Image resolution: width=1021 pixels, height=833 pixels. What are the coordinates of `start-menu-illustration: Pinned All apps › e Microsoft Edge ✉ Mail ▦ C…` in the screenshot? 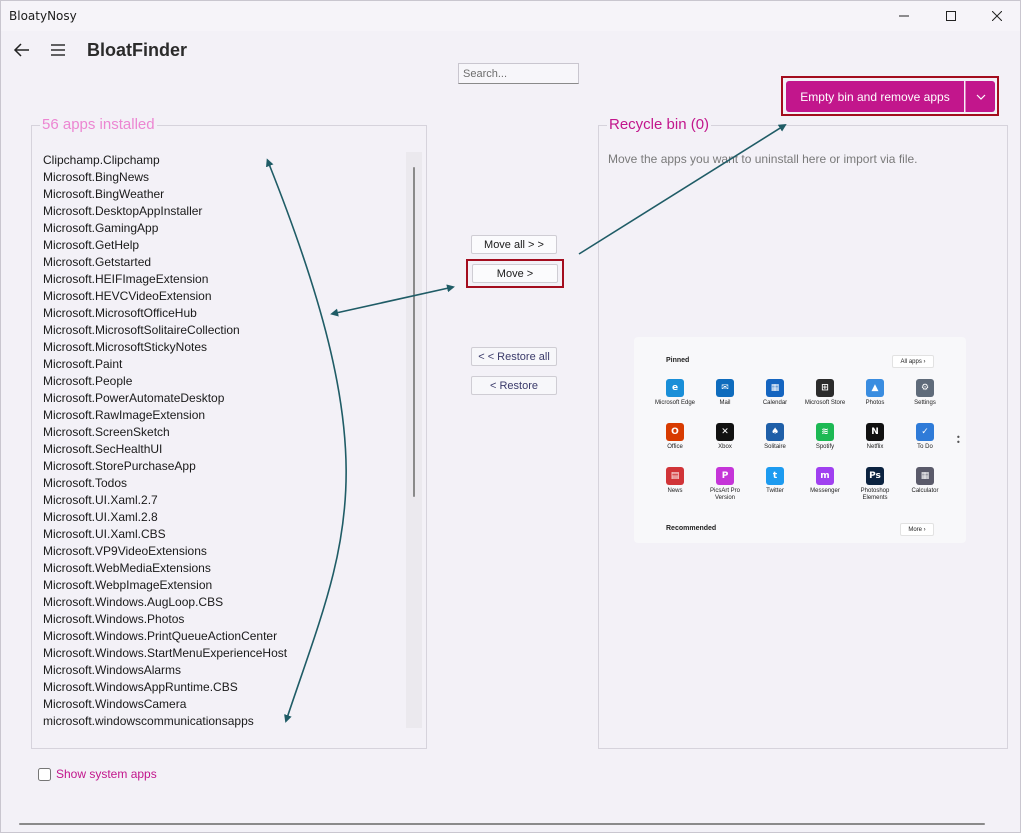 It's located at (800, 440).